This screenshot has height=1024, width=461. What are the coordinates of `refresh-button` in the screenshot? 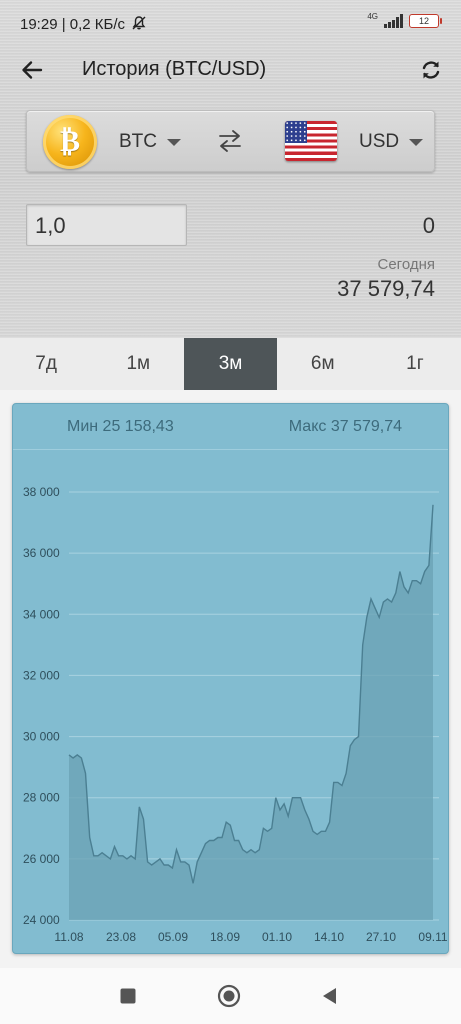 It's located at (431, 70).